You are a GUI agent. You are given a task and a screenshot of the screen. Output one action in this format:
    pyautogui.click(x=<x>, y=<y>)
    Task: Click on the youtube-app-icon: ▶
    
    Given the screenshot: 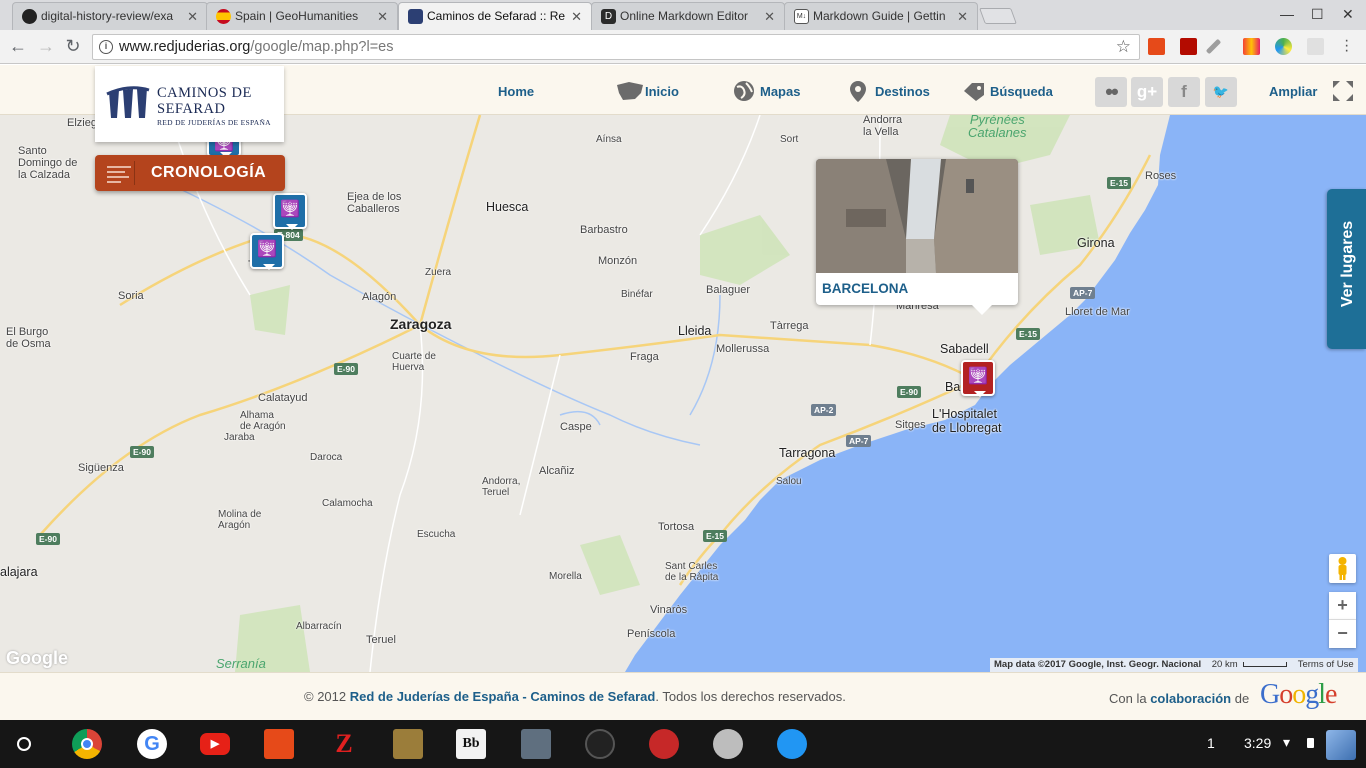 What is the action you would take?
    pyautogui.click(x=215, y=744)
    